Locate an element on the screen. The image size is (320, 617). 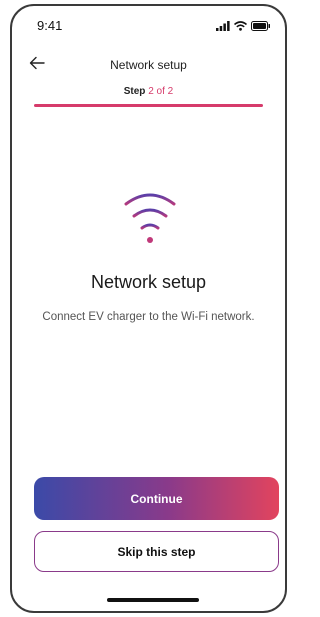
main-title: Network setup is located at coordinates (148, 282).